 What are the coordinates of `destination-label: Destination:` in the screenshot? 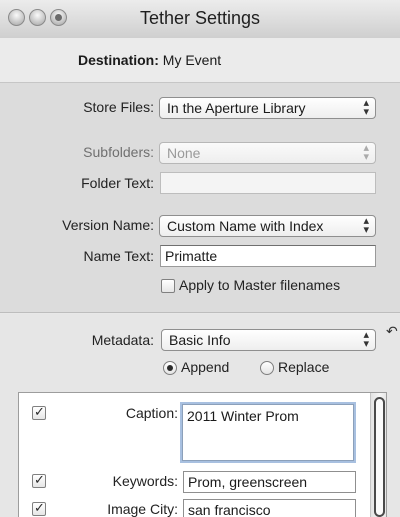 It's located at (118, 60).